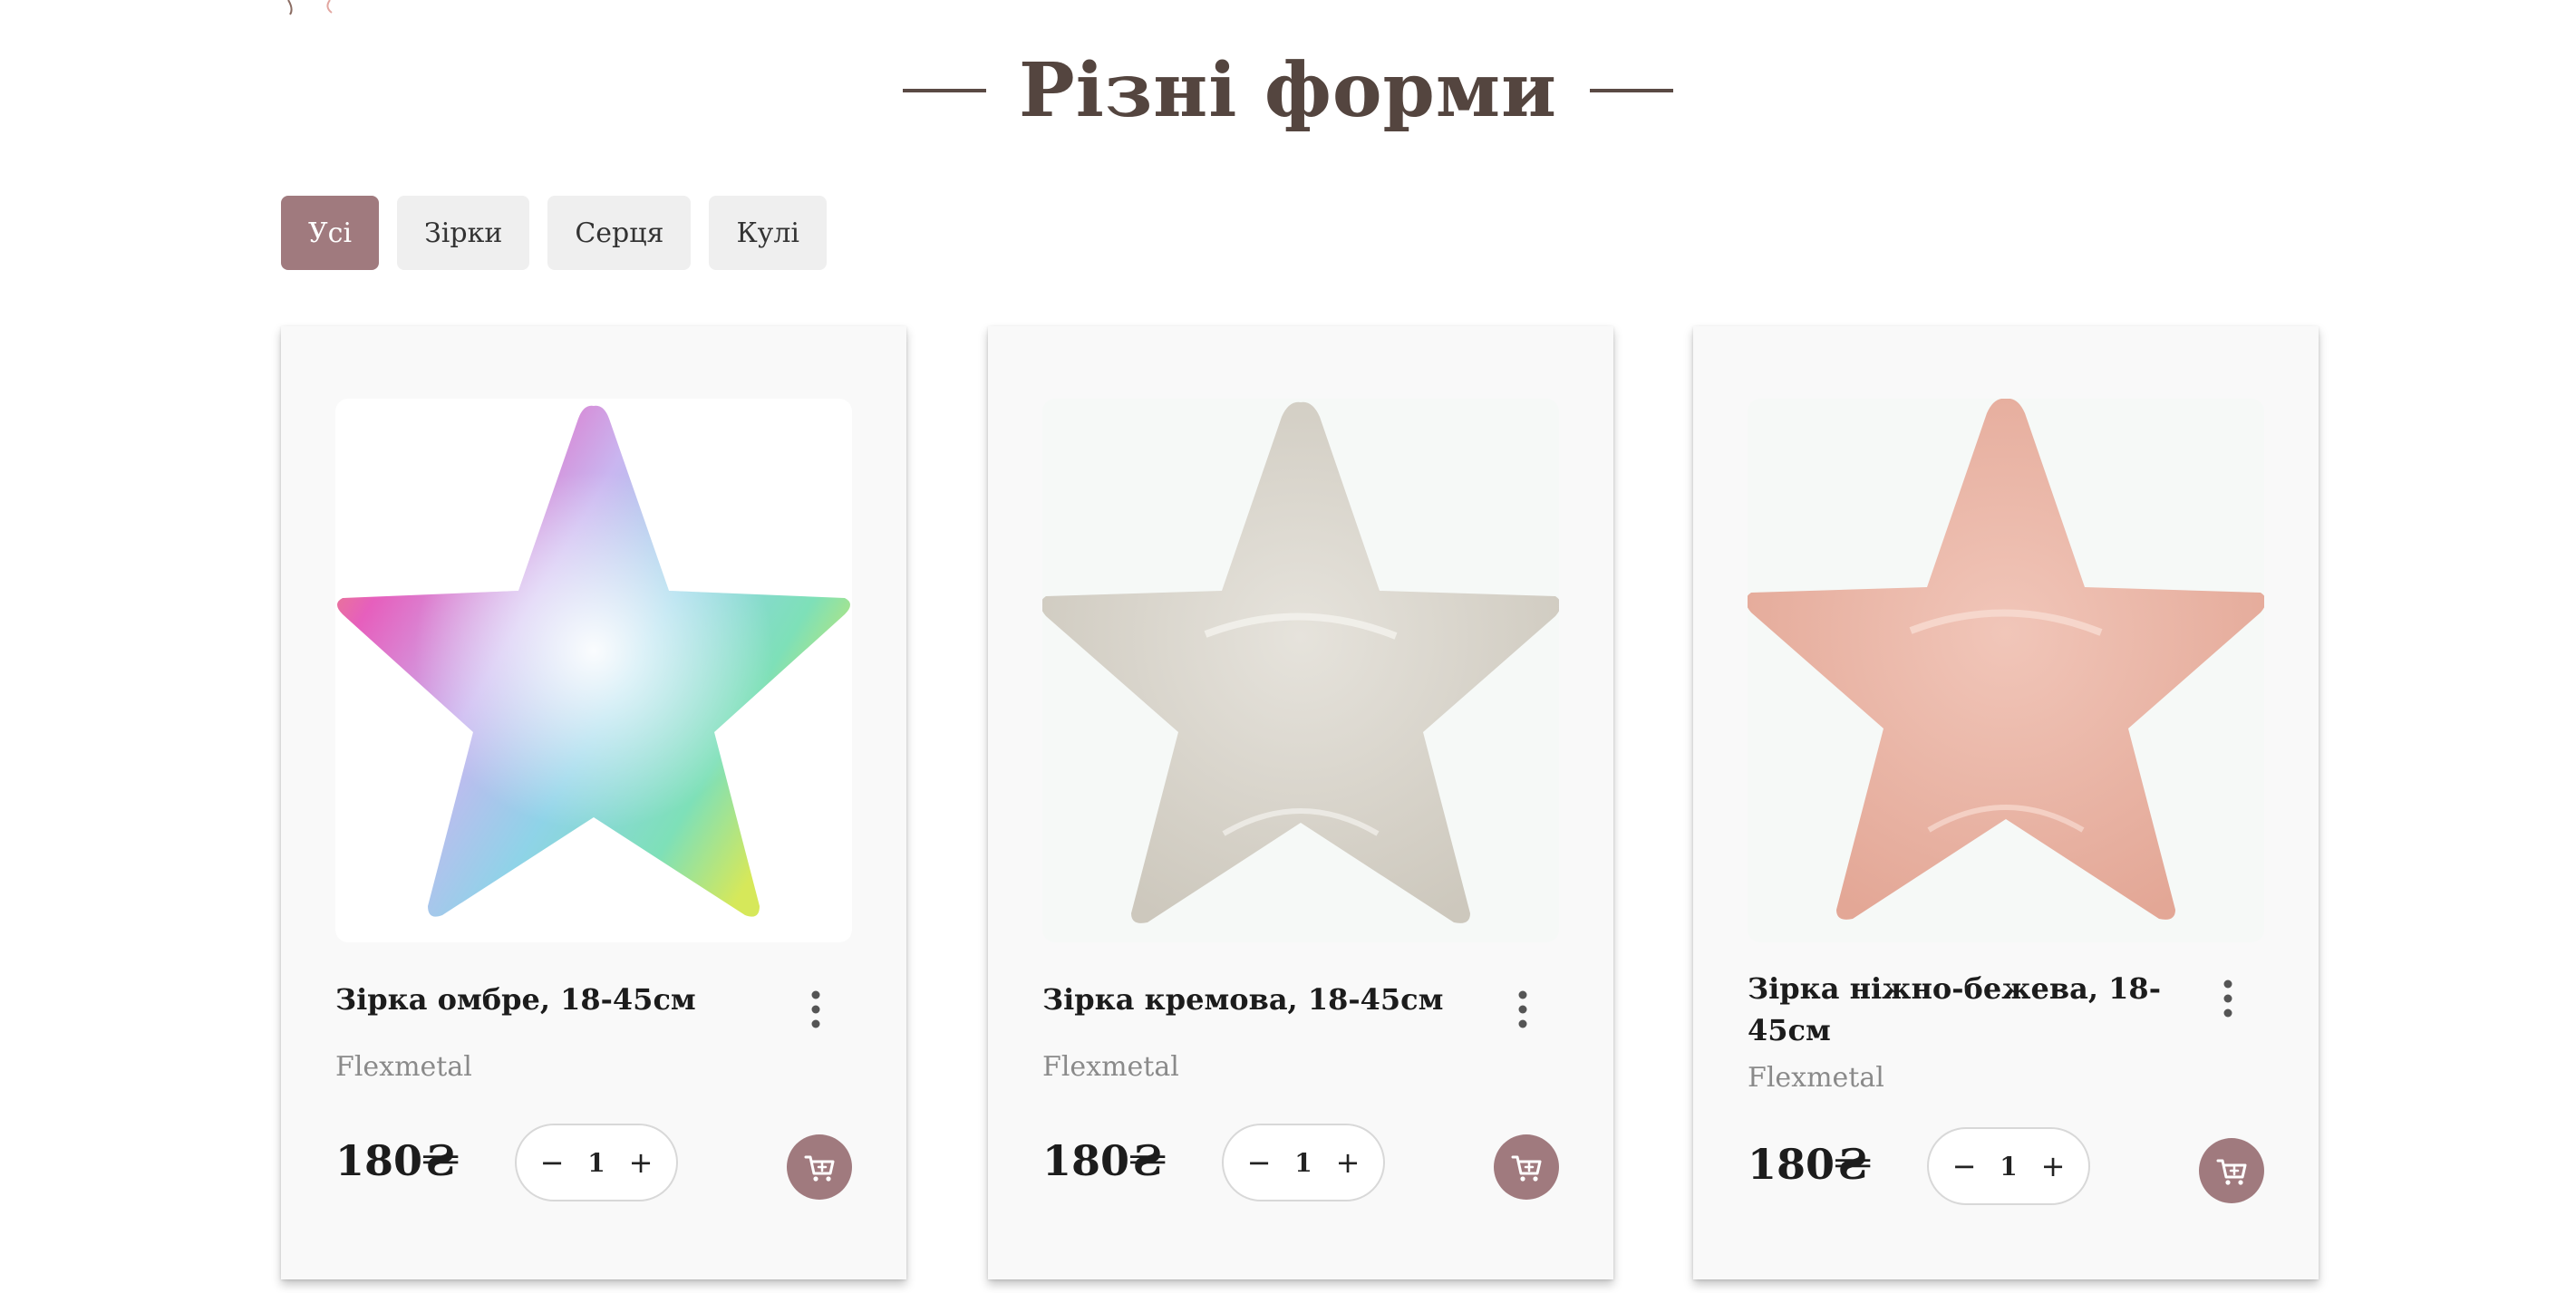  What do you see at coordinates (1300, 662) in the screenshot?
I see `cream-star-balloon-icon` at bounding box center [1300, 662].